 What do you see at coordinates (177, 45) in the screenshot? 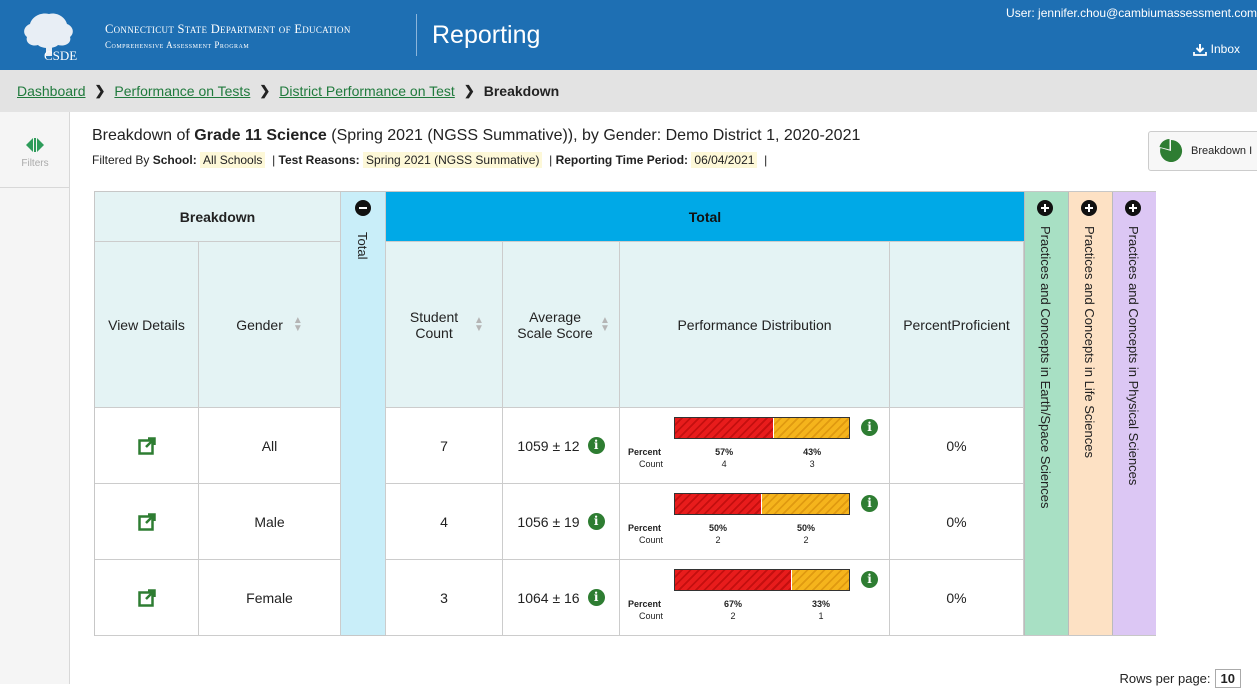
I see `org-line2: Comprehensive Assessment Program` at bounding box center [177, 45].